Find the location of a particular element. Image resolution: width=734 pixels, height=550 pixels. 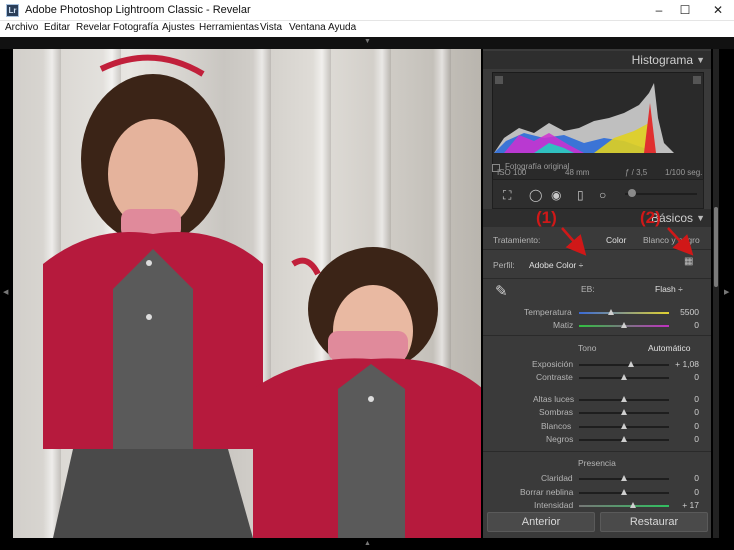

panel-scrollbar-thumb is located at coordinates (716, 247).